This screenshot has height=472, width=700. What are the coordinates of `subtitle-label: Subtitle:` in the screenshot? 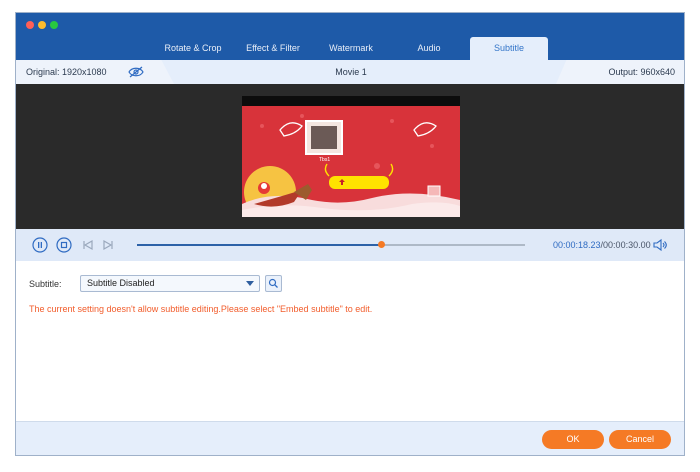 It's located at (45, 284).